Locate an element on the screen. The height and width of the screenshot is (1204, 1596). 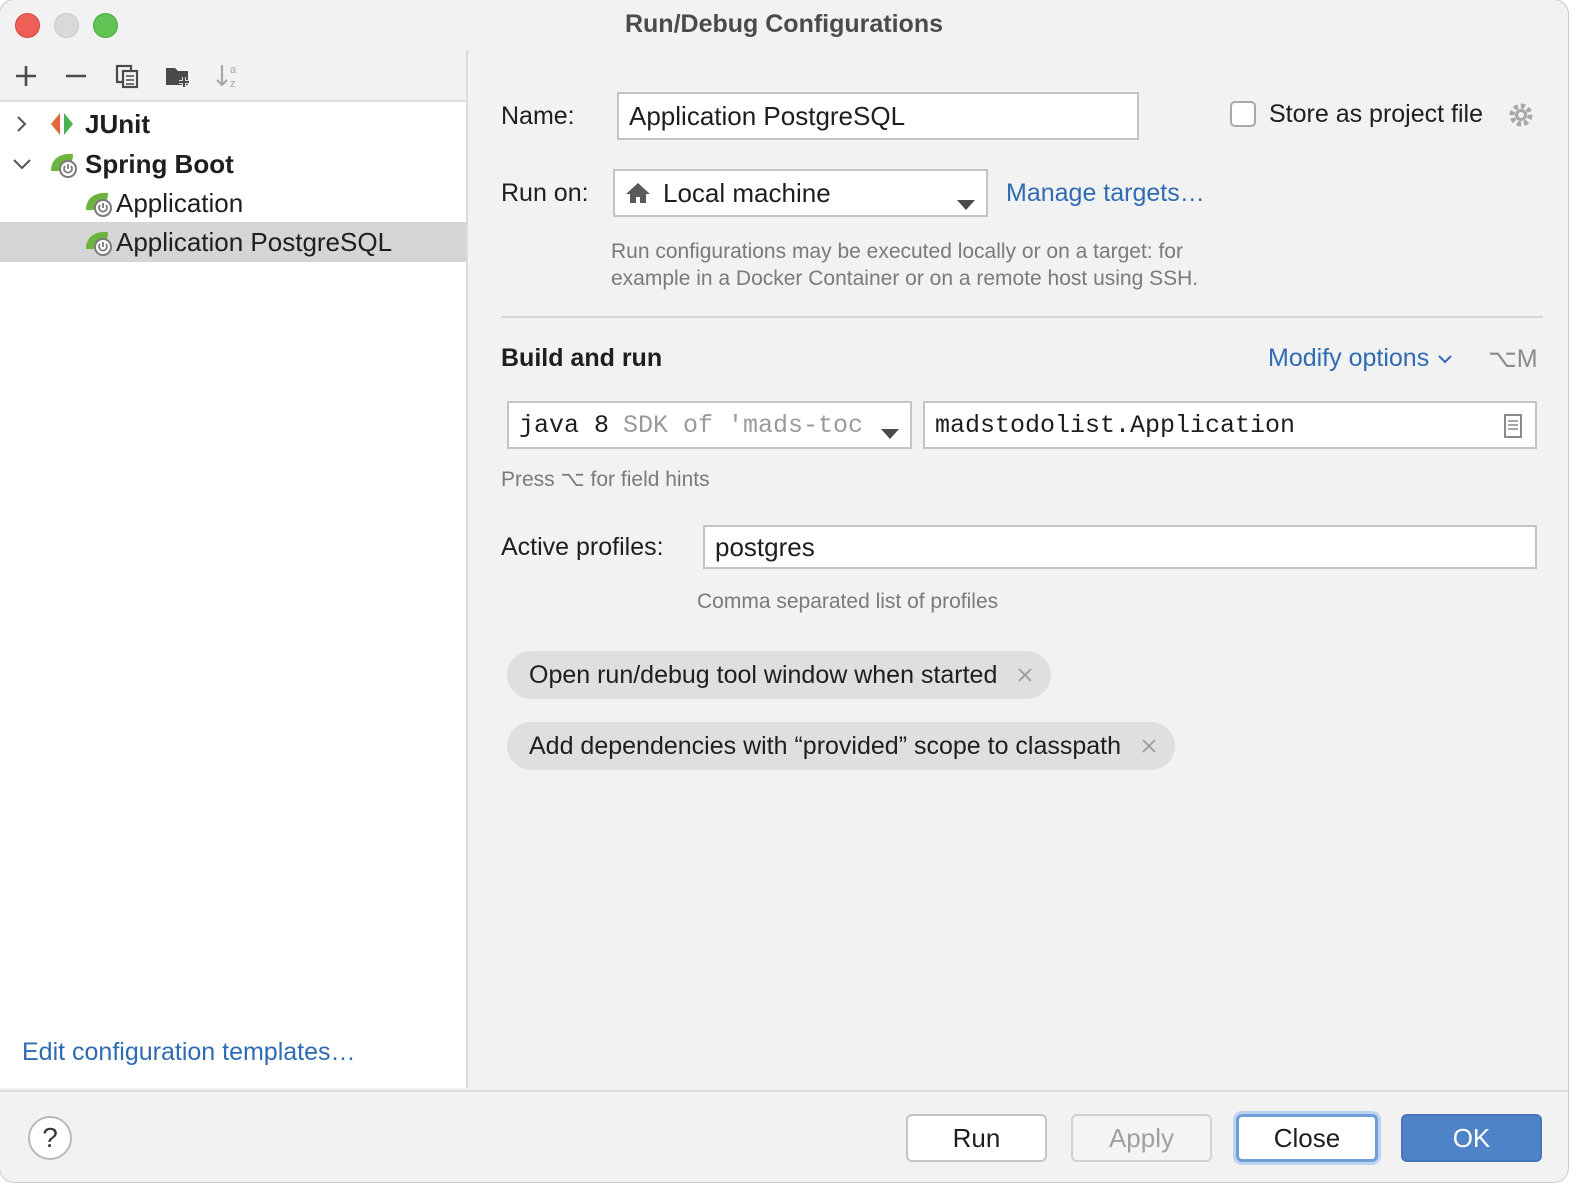
apply-button: Apply is located at coordinates (1141, 1138).